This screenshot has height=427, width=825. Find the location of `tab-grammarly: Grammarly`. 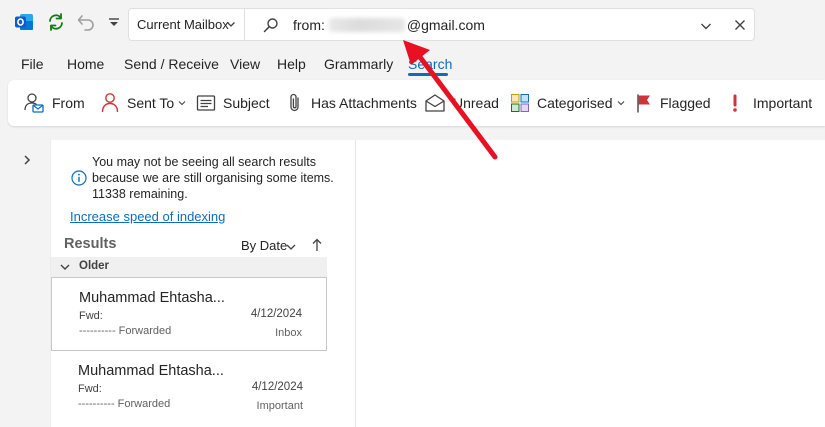

tab-grammarly: Grammarly is located at coordinates (358, 64).